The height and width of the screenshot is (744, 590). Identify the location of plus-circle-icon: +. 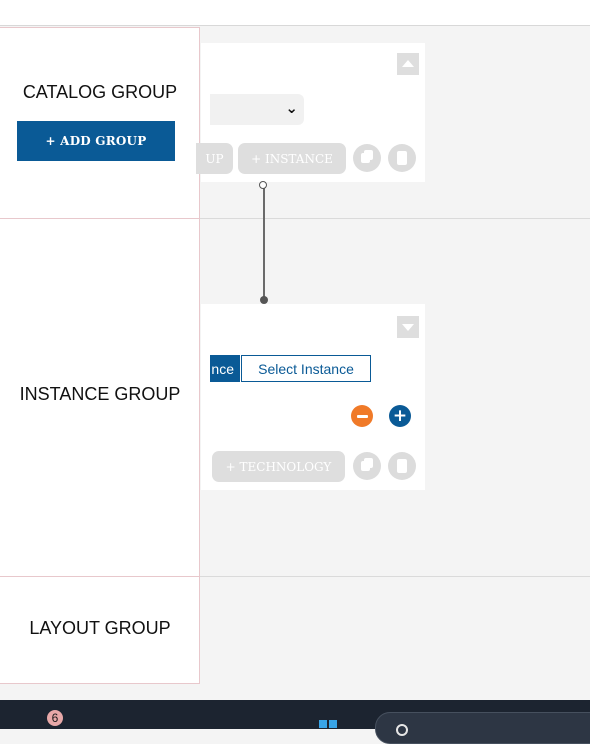
(400, 415).